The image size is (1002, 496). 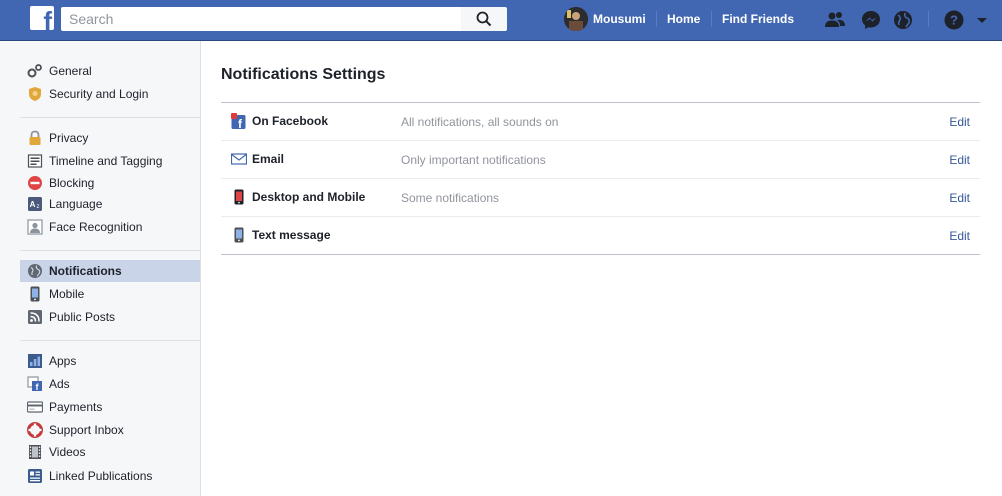 What do you see at coordinates (480, 122) in the screenshot?
I see `setting-value: All notifications, all sounds on` at bounding box center [480, 122].